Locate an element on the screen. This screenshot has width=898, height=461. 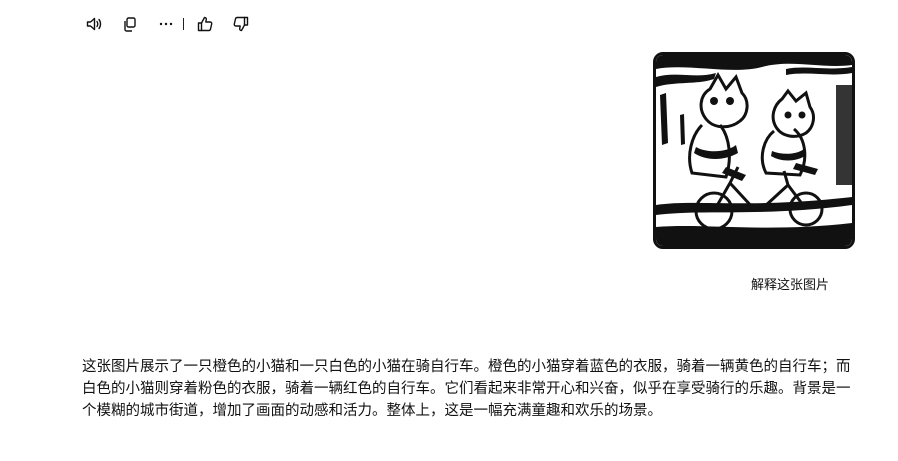
speaker-icon is located at coordinates (94, 24).